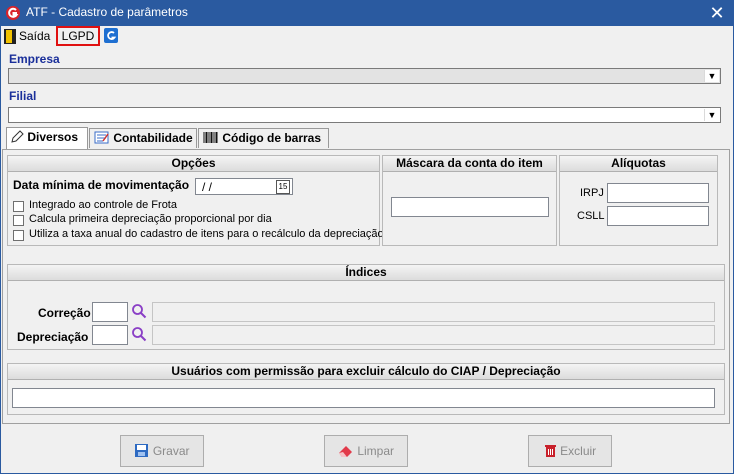  Describe the element at coordinates (272, 138) in the screenshot. I see `tab-label: Código de barras` at that location.